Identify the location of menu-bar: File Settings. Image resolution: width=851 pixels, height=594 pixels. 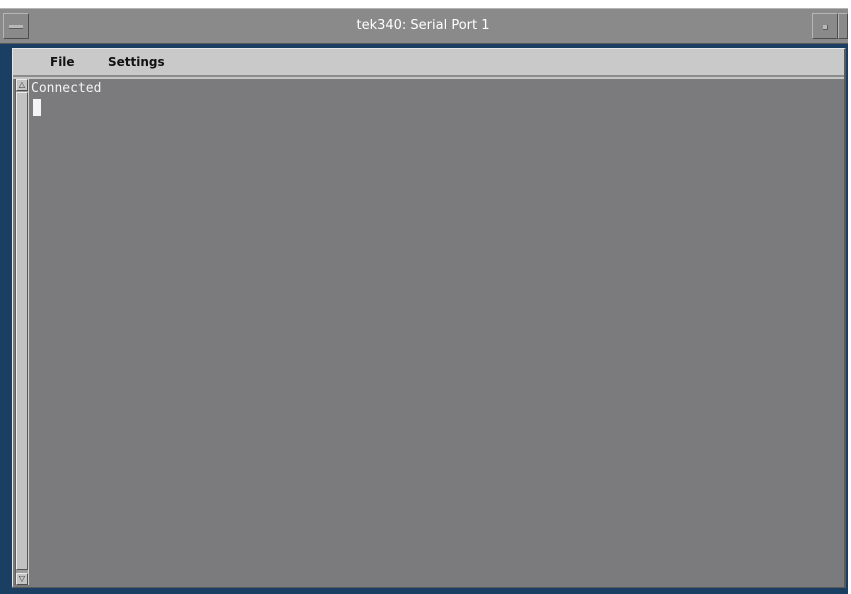
(428, 63).